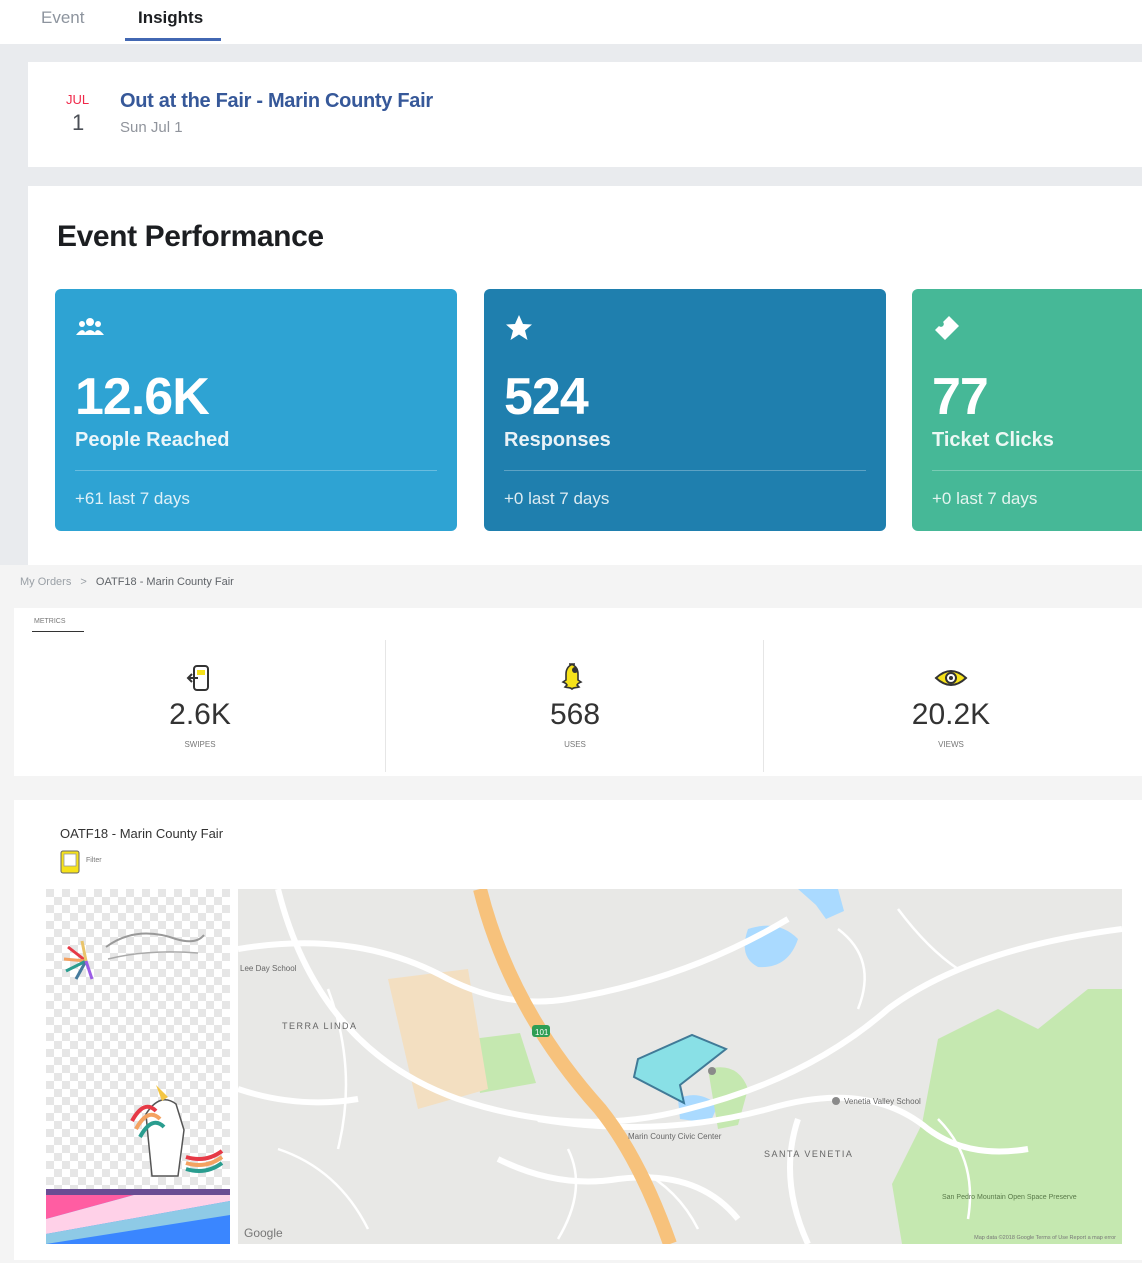  What do you see at coordinates (200, 744) in the screenshot?
I see `metric-label: SWIPES` at bounding box center [200, 744].